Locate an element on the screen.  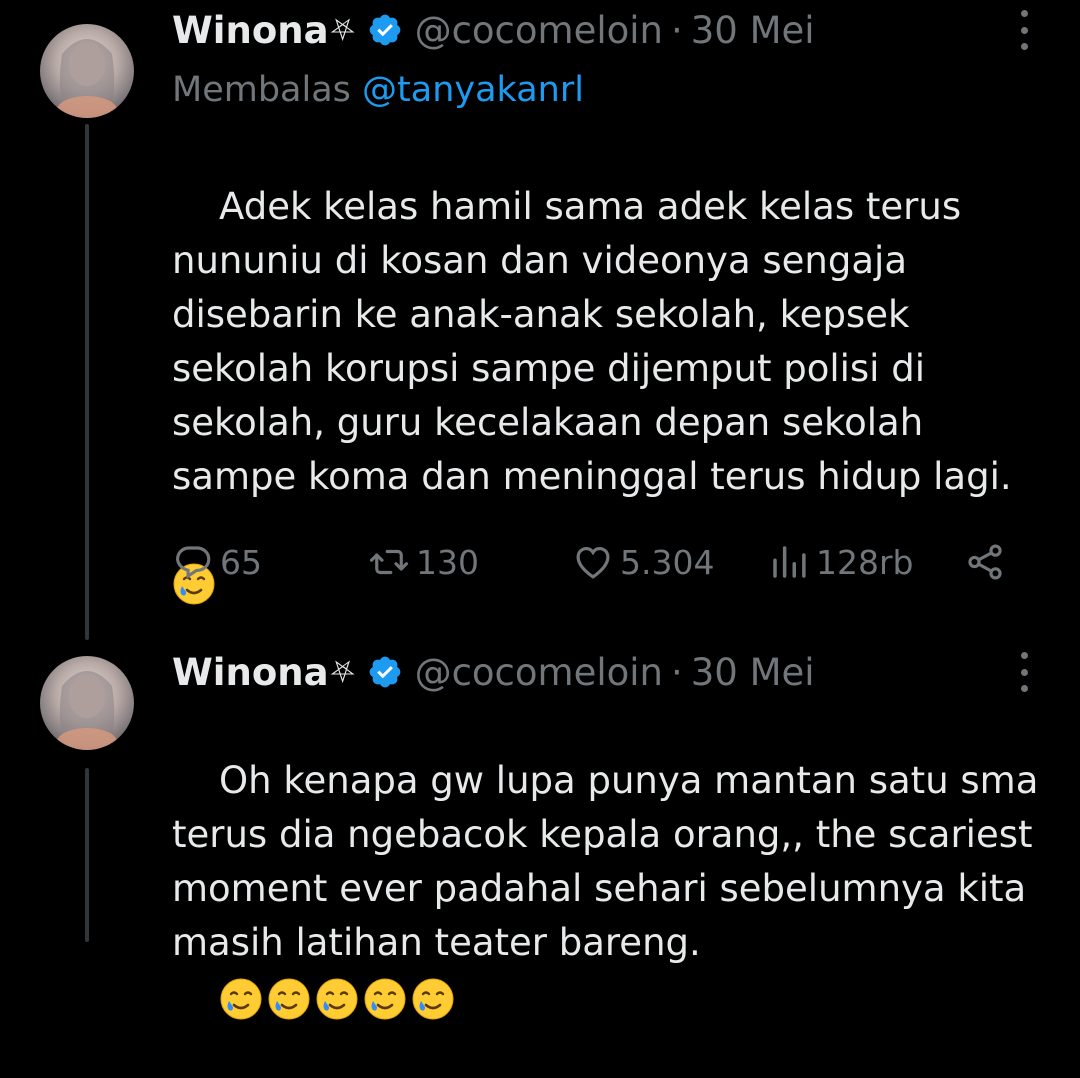
emoji-group is located at coordinates (337, 999).